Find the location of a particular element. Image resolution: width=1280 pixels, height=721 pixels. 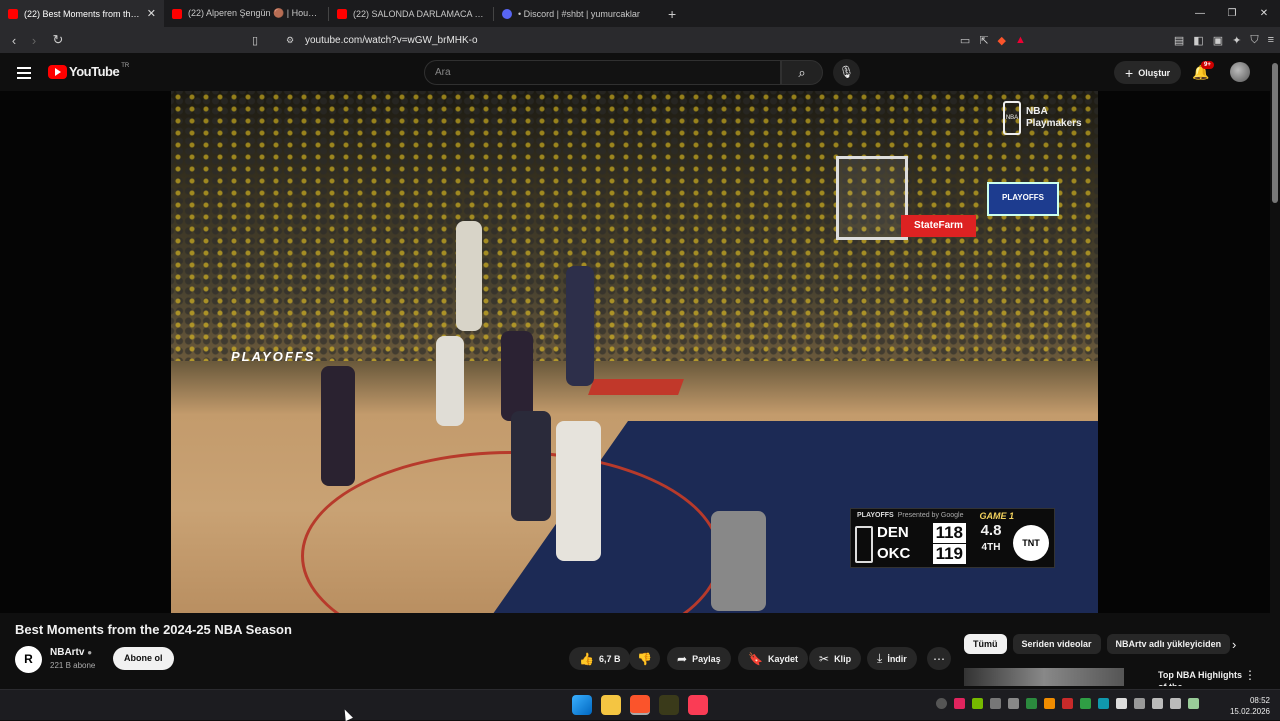

recommendation-title: Top NBA Highlights of the is located at coordinates (1201, 677).